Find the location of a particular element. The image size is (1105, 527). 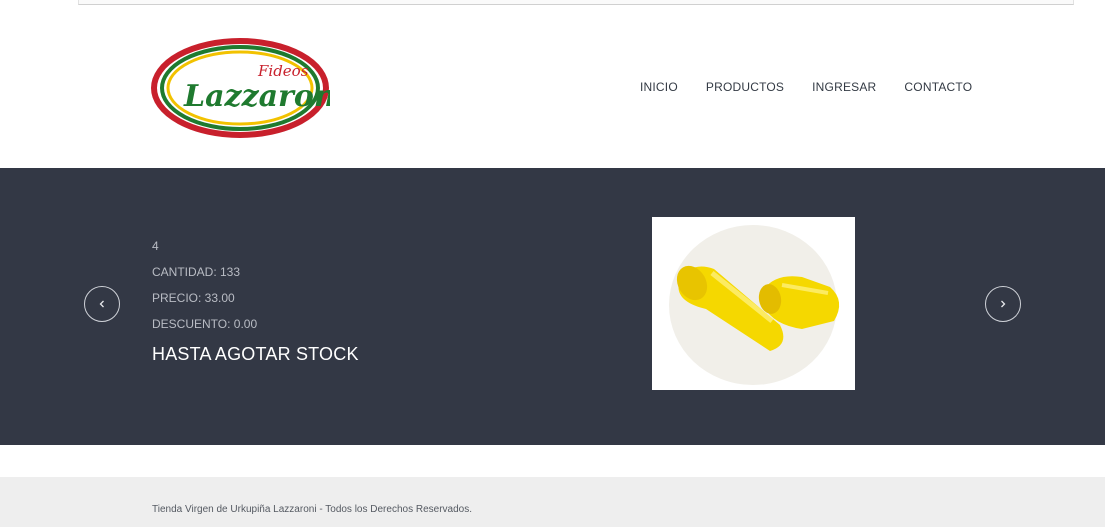

carousel-next-button is located at coordinates (1003, 304).